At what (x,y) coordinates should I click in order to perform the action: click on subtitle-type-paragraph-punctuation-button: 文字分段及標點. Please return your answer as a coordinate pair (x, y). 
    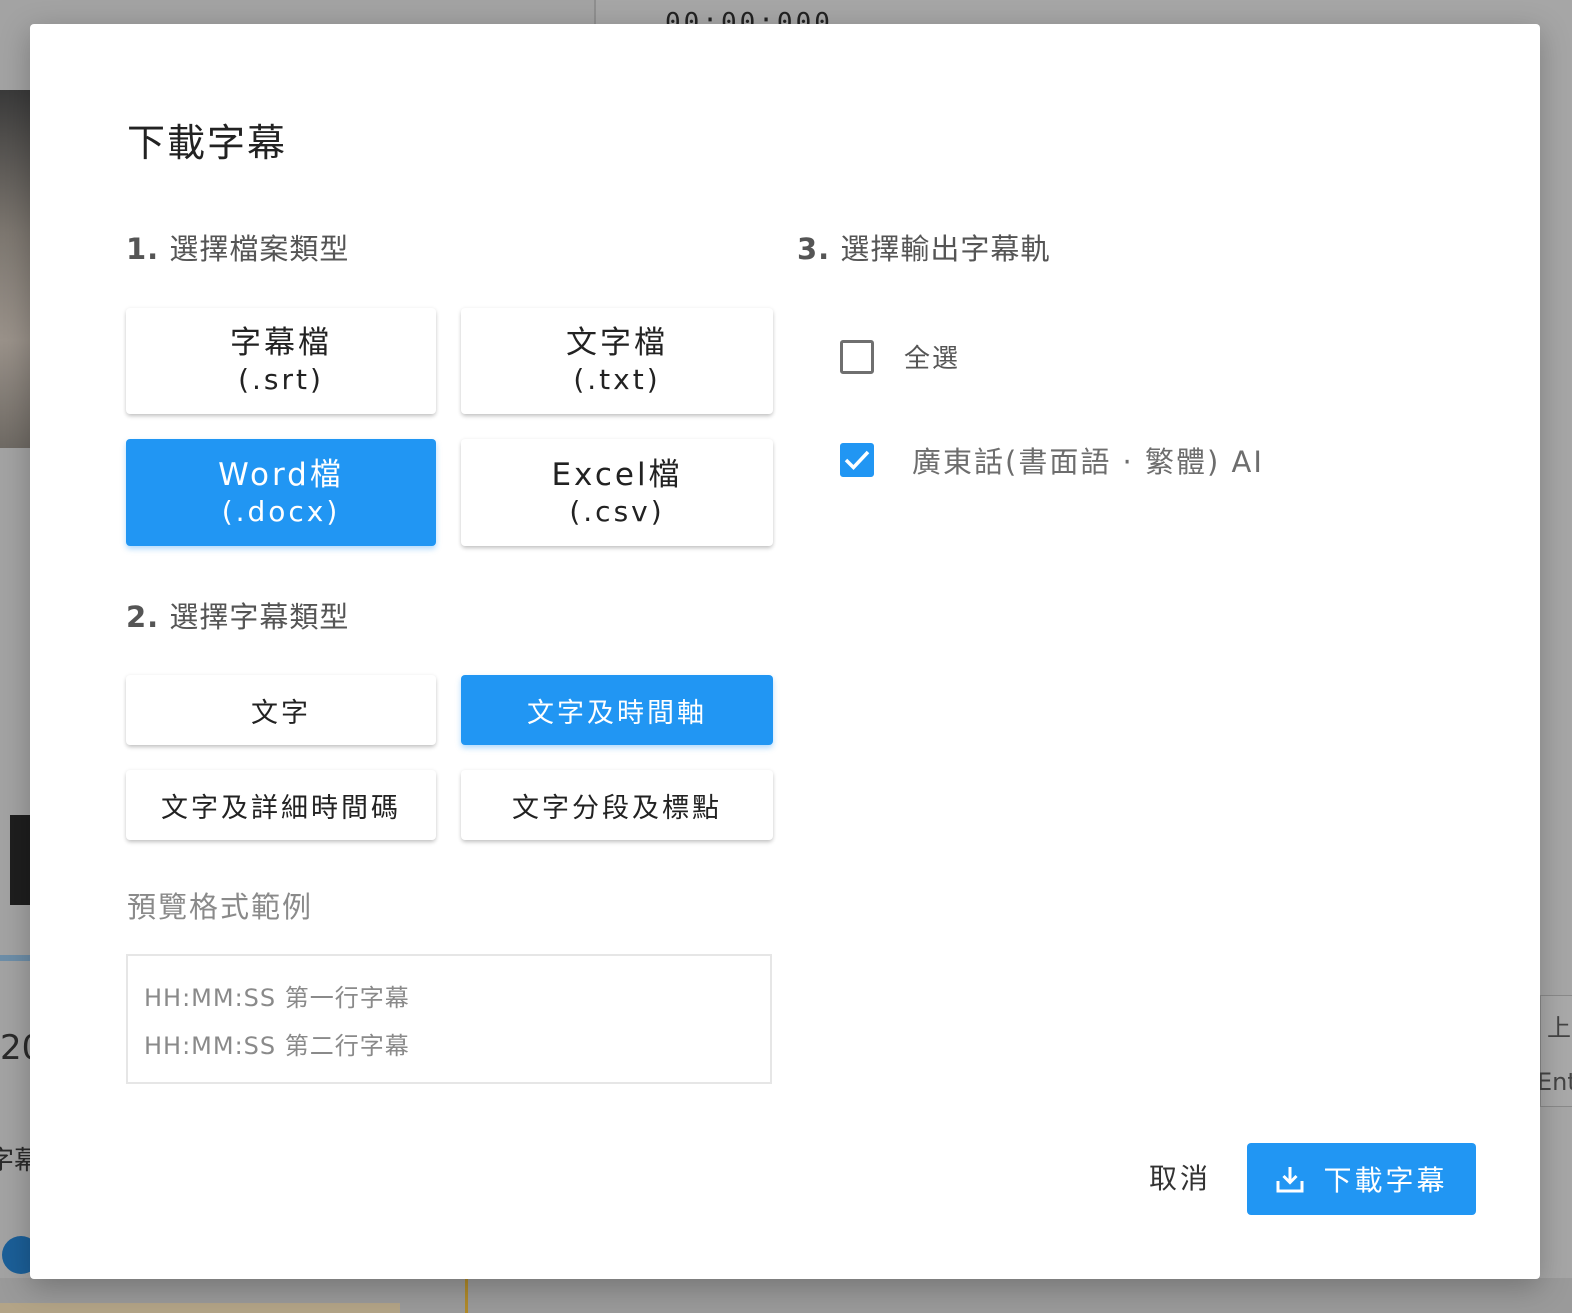
    Looking at the image, I should click on (617, 805).